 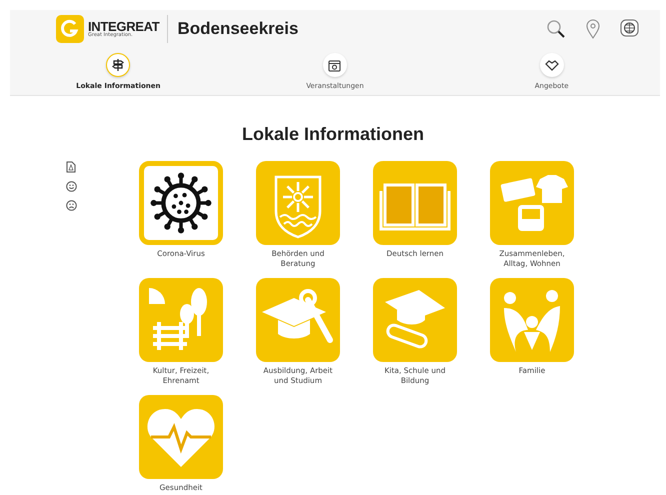 I want to click on language-globe-icon, so click(x=630, y=29).